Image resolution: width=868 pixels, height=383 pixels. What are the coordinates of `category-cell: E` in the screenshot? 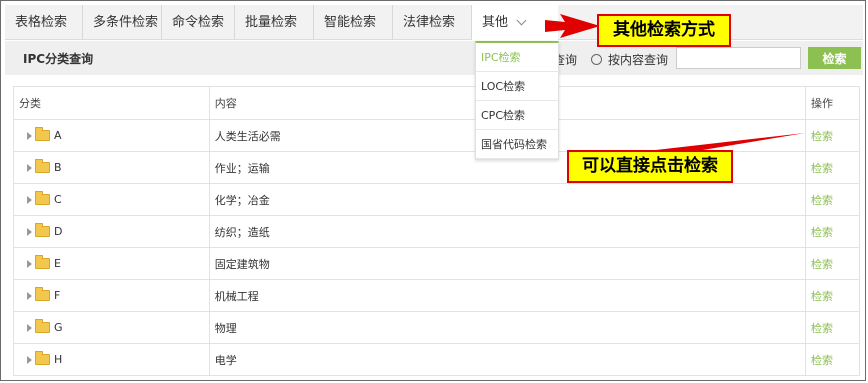 It's located at (111, 263).